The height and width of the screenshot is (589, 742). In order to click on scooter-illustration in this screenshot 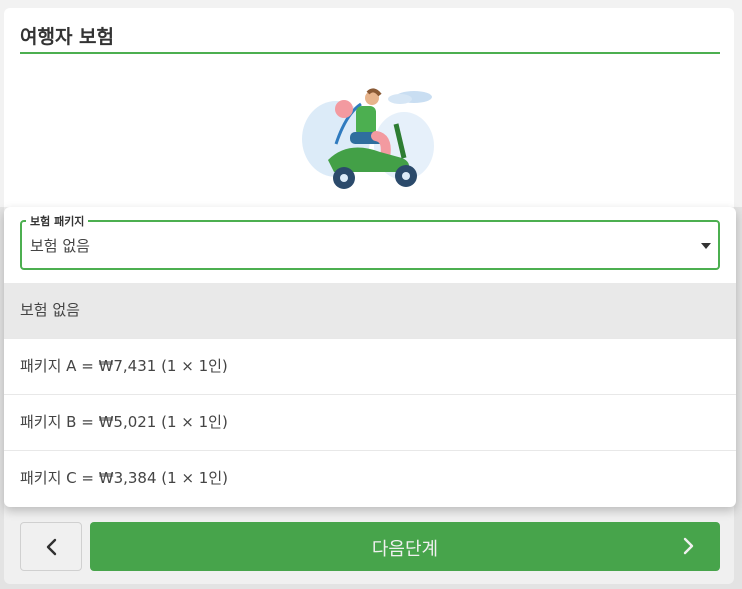, I will do `click(368, 138)`.